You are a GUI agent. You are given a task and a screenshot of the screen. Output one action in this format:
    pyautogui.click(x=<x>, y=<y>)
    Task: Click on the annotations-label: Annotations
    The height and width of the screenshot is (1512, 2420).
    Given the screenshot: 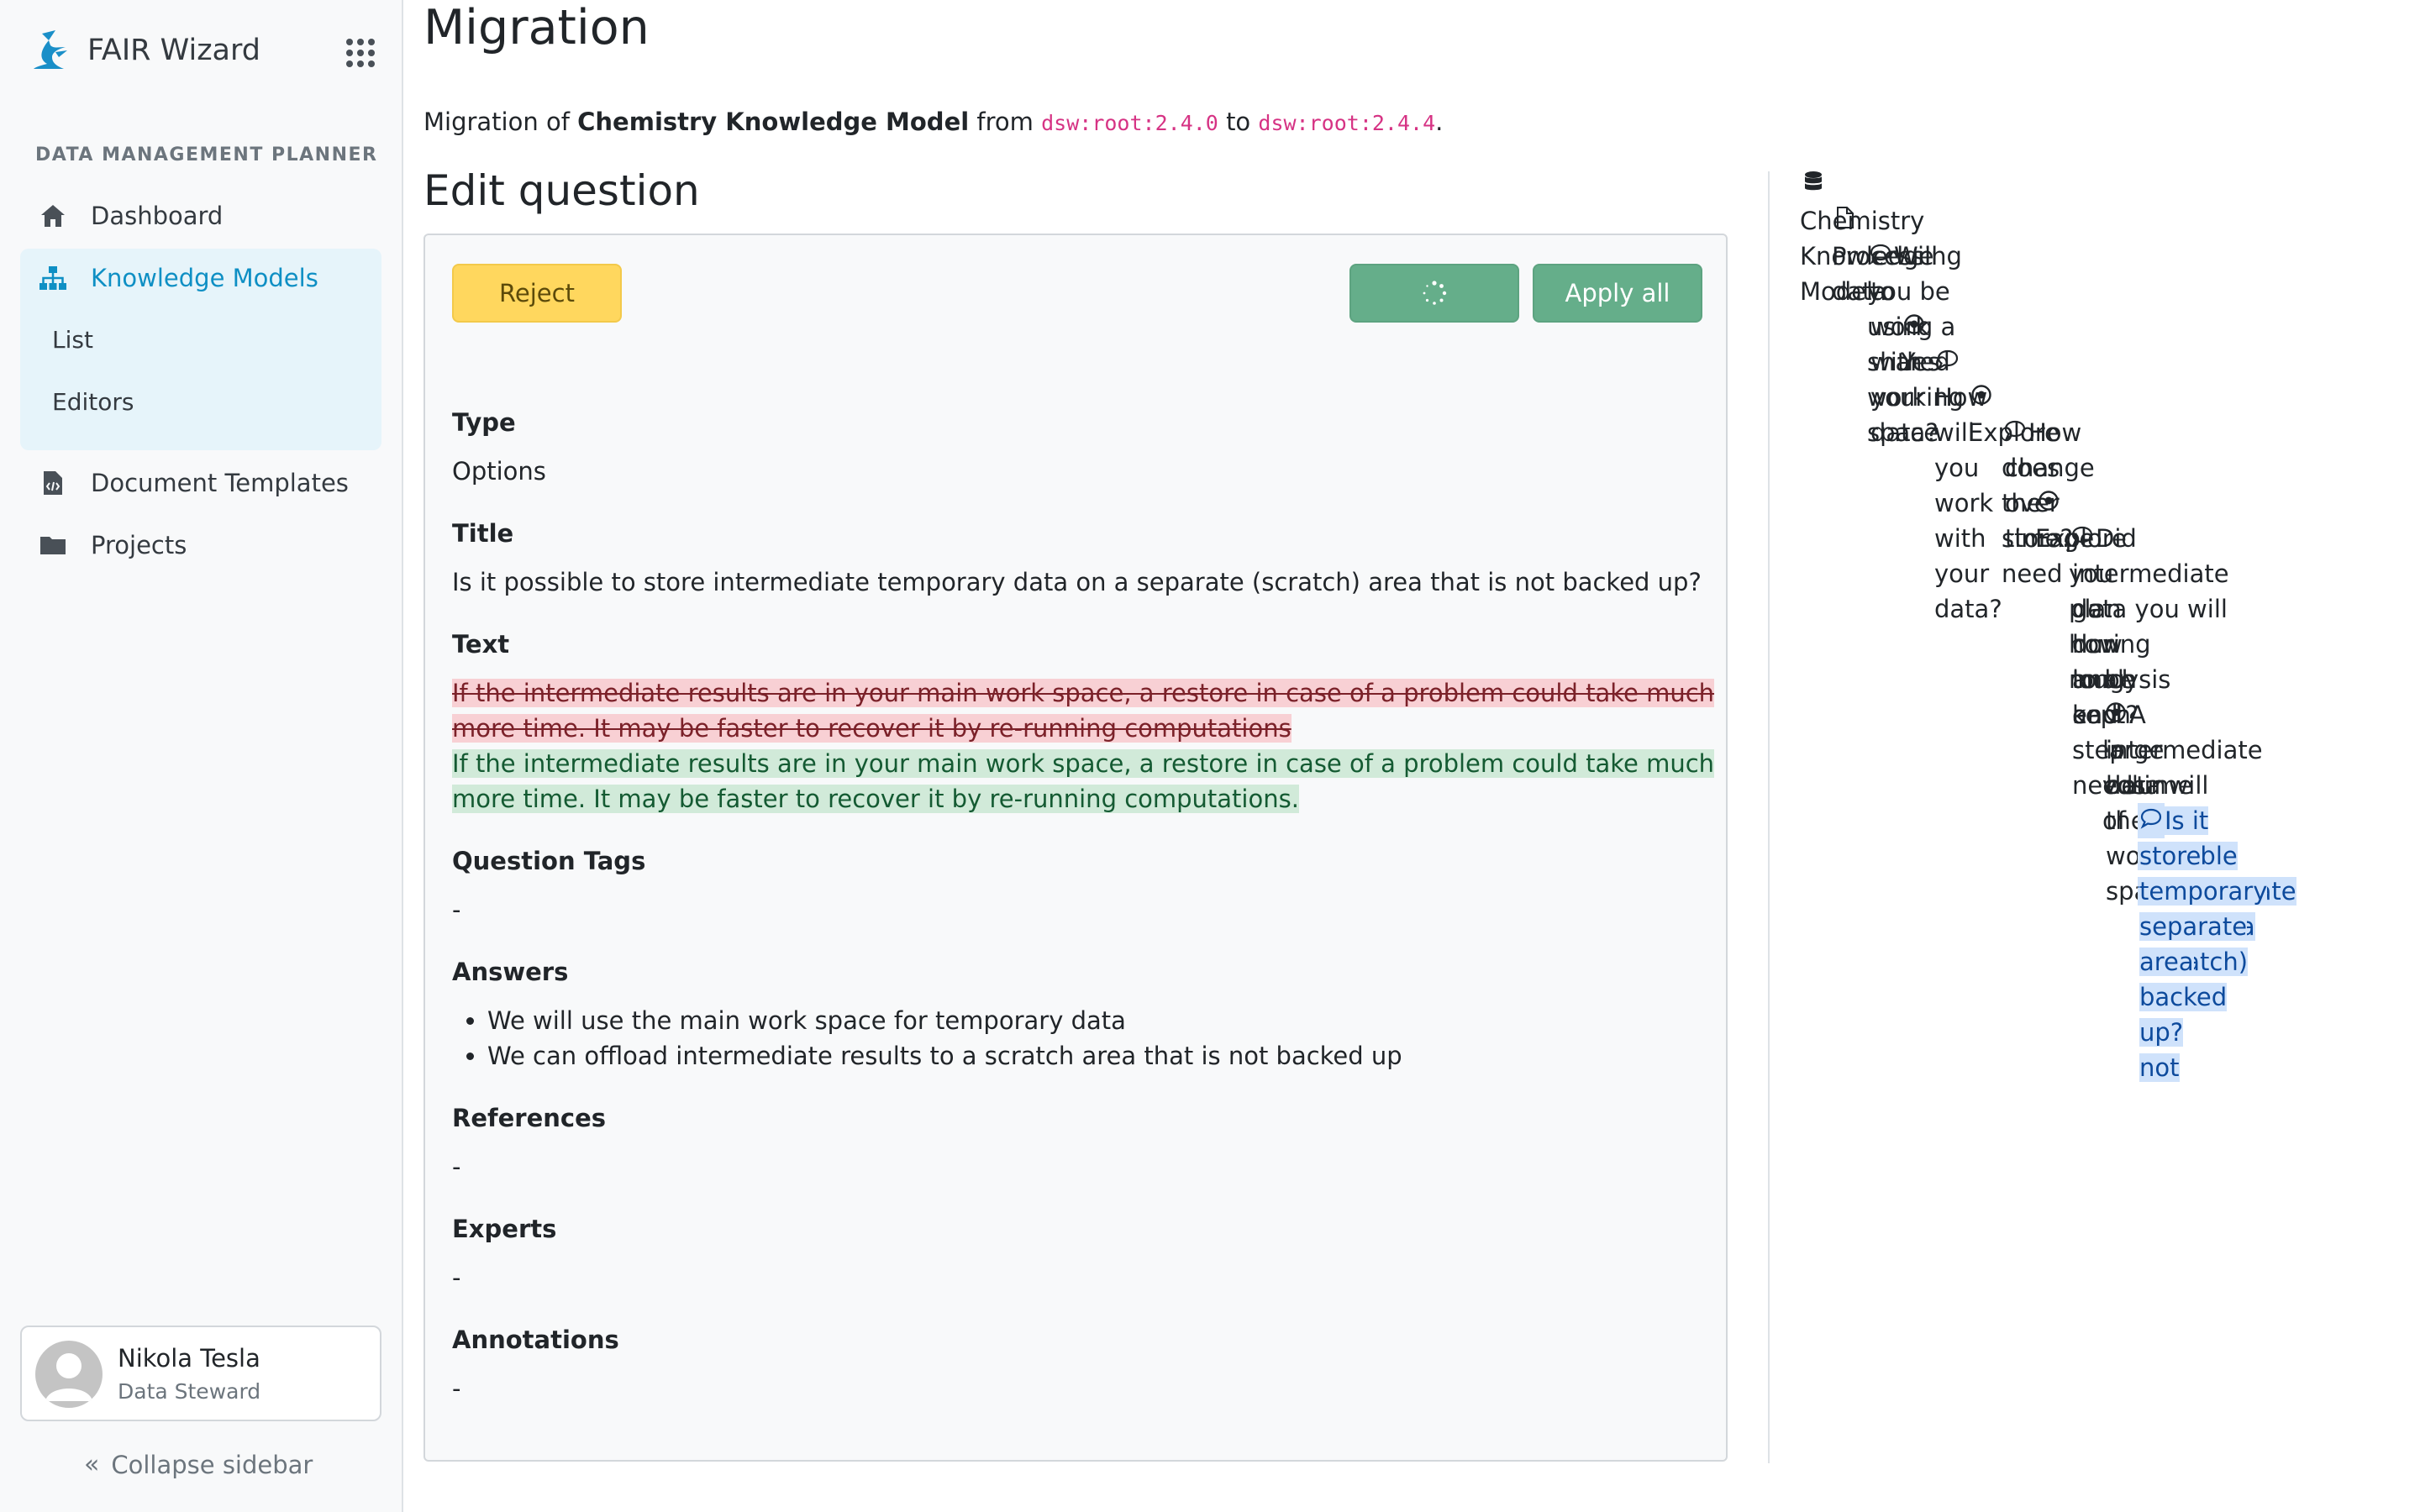 What is the action you would take?
    pyautogui.click(x=536, y=1340)
    